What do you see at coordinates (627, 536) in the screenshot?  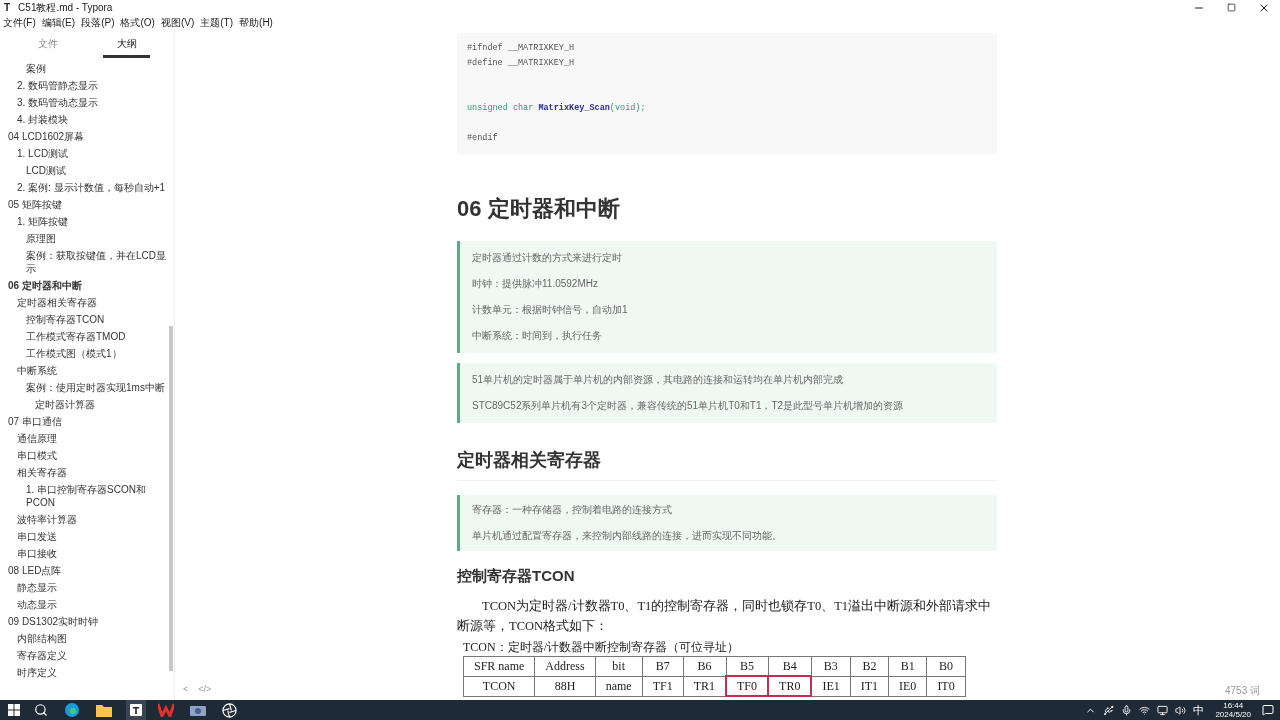 I see `quote-text: 单片机通过配置寄存器，来控制内部线路的连接，进而实现不同功能。` at bounding box center [627, 536].